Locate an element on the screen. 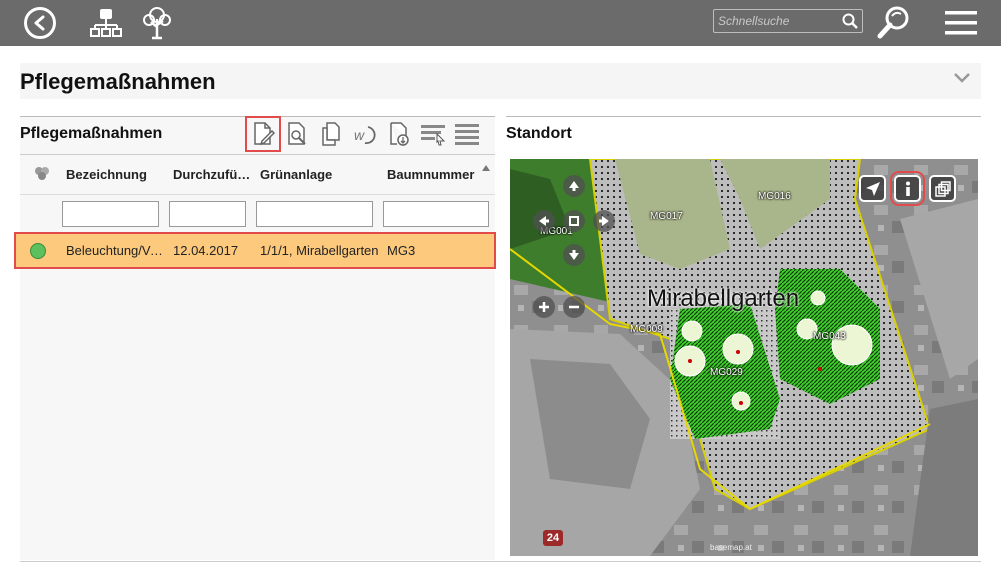 This screenshot has height=571, width=1001. filter-clear-button is located at coordinates (467, 134).